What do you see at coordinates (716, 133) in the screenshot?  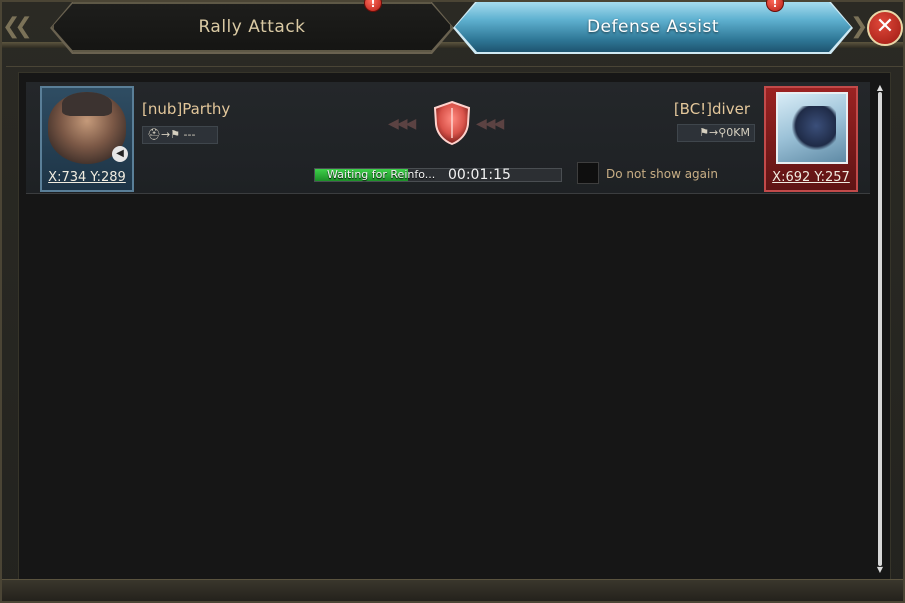 I see `target-route-info: ⚑→⚲0KM` at bounding box center [716, 133].